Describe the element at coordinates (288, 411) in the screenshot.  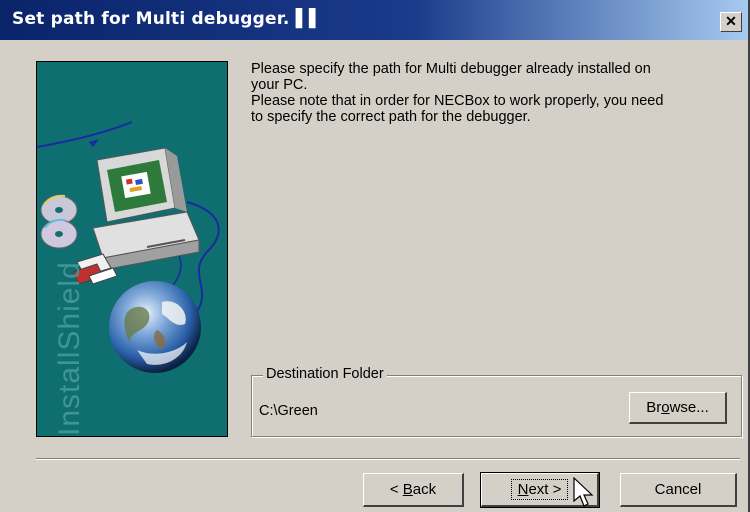
I see `destination-path: C:\Green` at that location.